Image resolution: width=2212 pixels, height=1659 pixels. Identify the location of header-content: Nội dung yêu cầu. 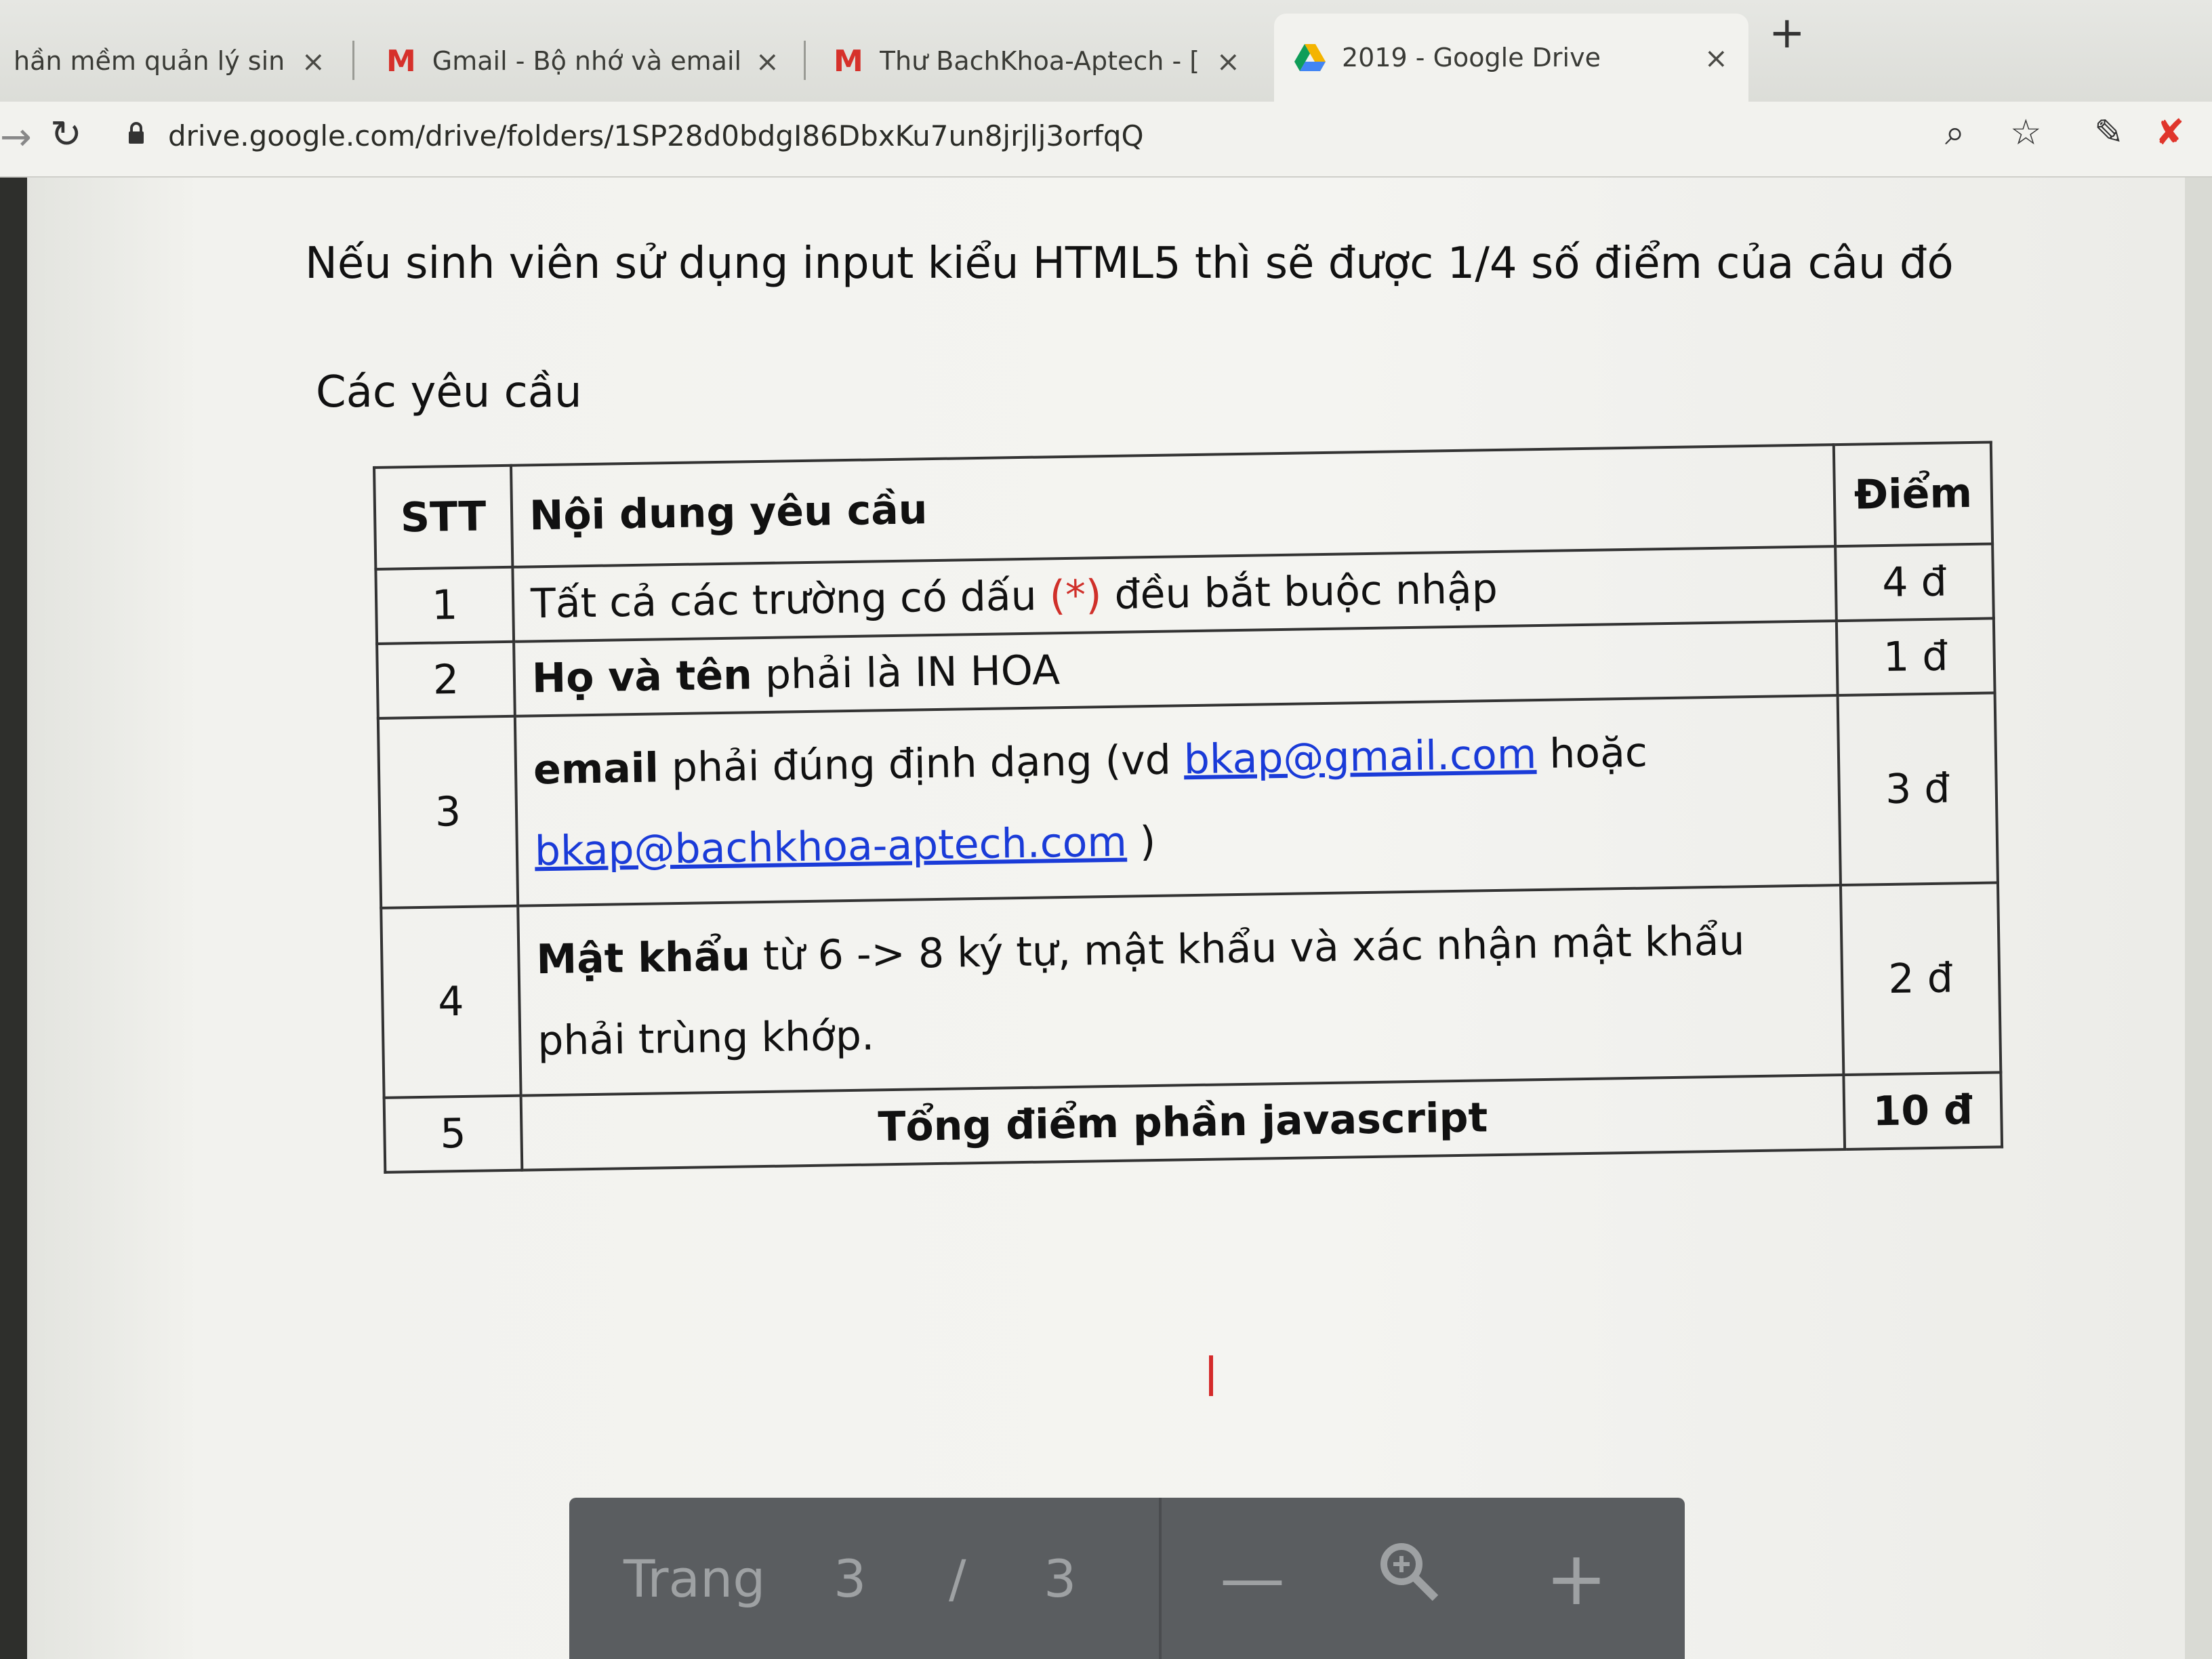
(1173, 506).